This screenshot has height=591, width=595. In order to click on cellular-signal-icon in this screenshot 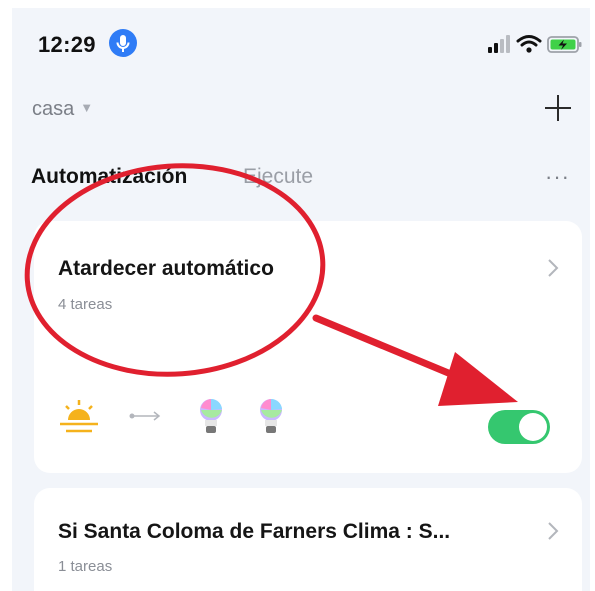, I will do `click(499, 44)`.